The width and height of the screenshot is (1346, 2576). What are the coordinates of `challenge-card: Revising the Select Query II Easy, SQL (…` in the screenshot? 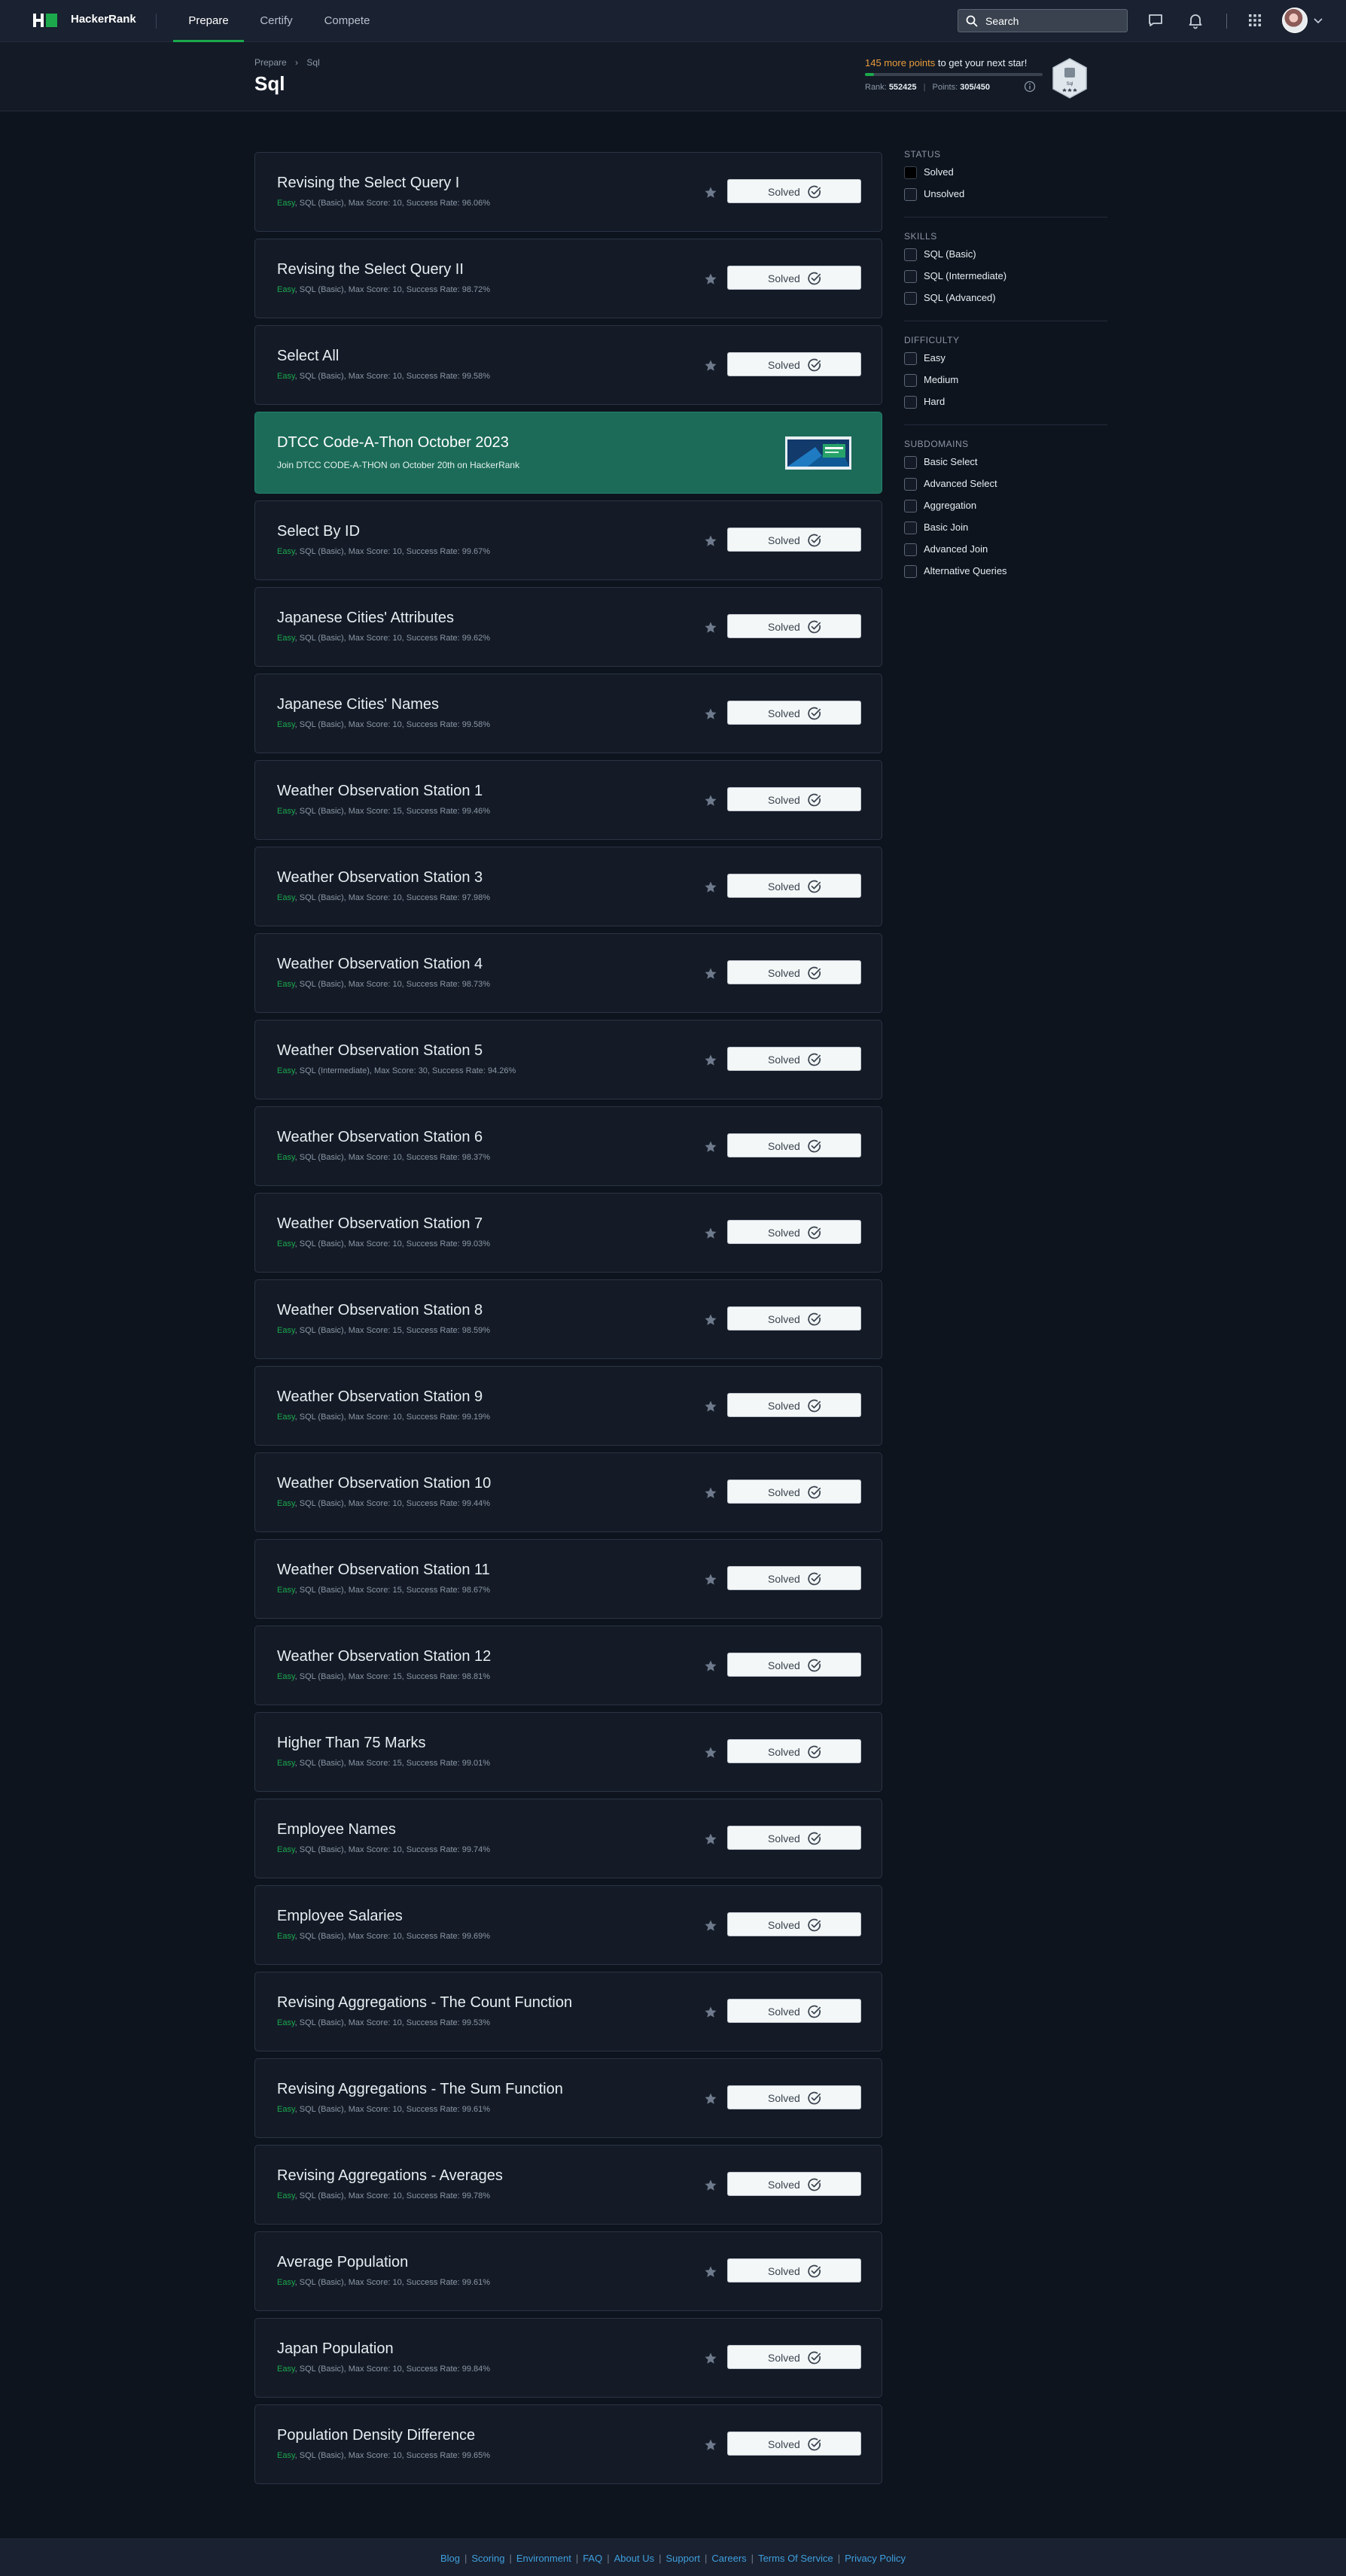 It's located at (568, 278).